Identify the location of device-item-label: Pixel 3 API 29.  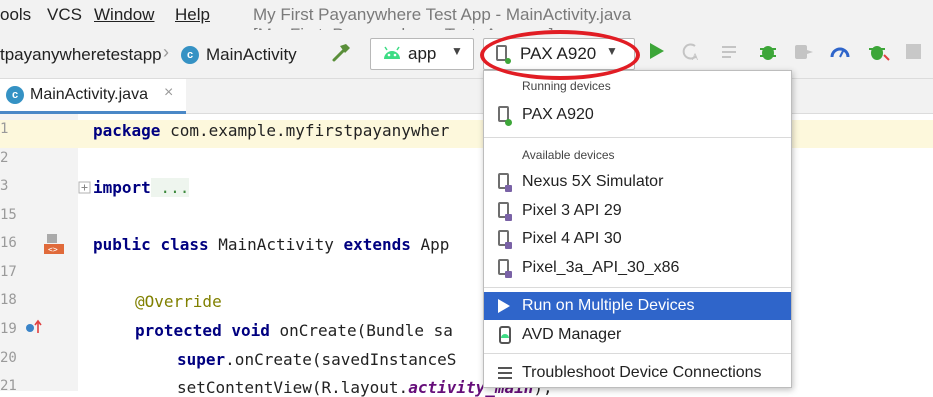
(572, 210).